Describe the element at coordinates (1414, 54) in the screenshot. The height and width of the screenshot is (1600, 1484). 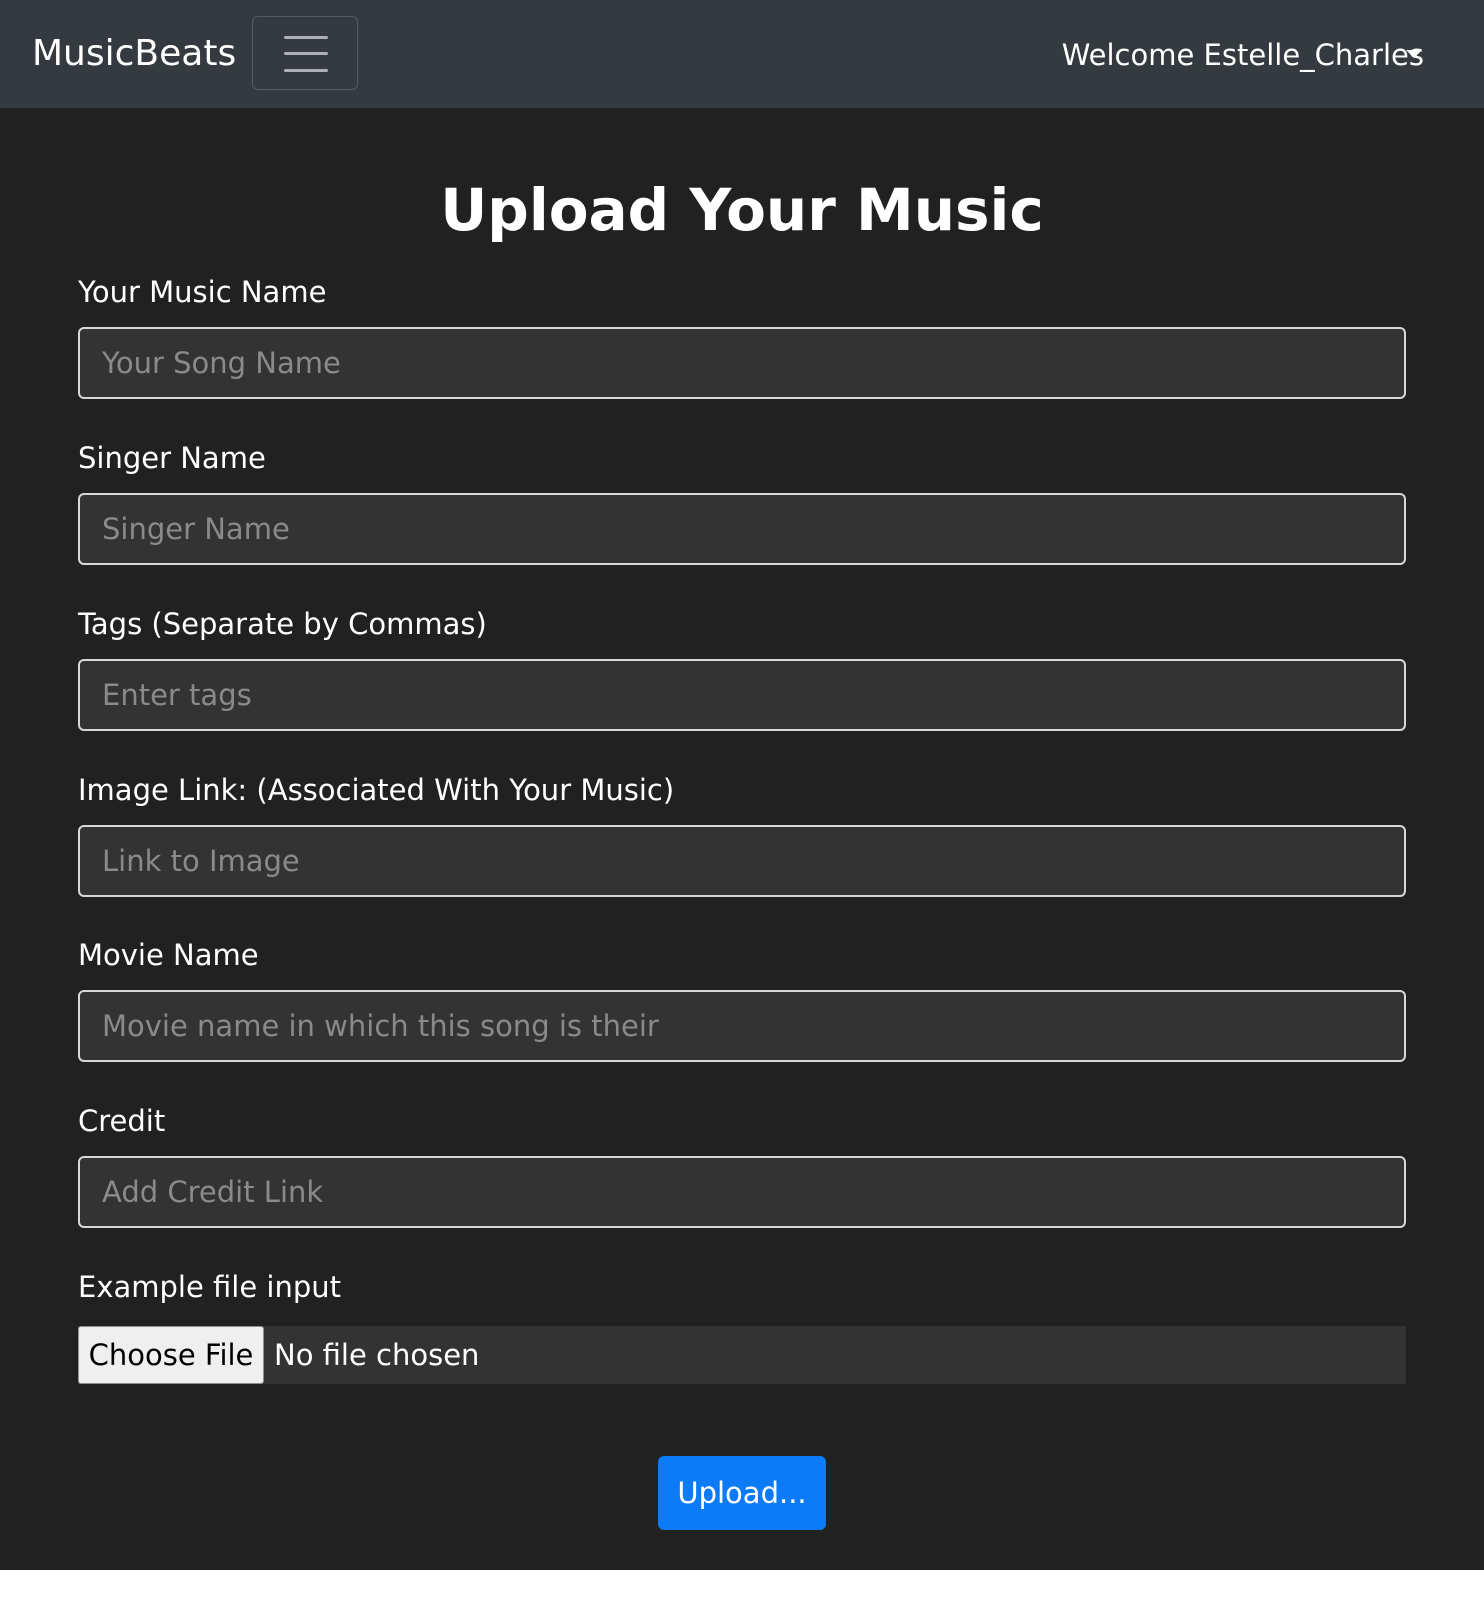
I see `caret-down-icon` at that location.